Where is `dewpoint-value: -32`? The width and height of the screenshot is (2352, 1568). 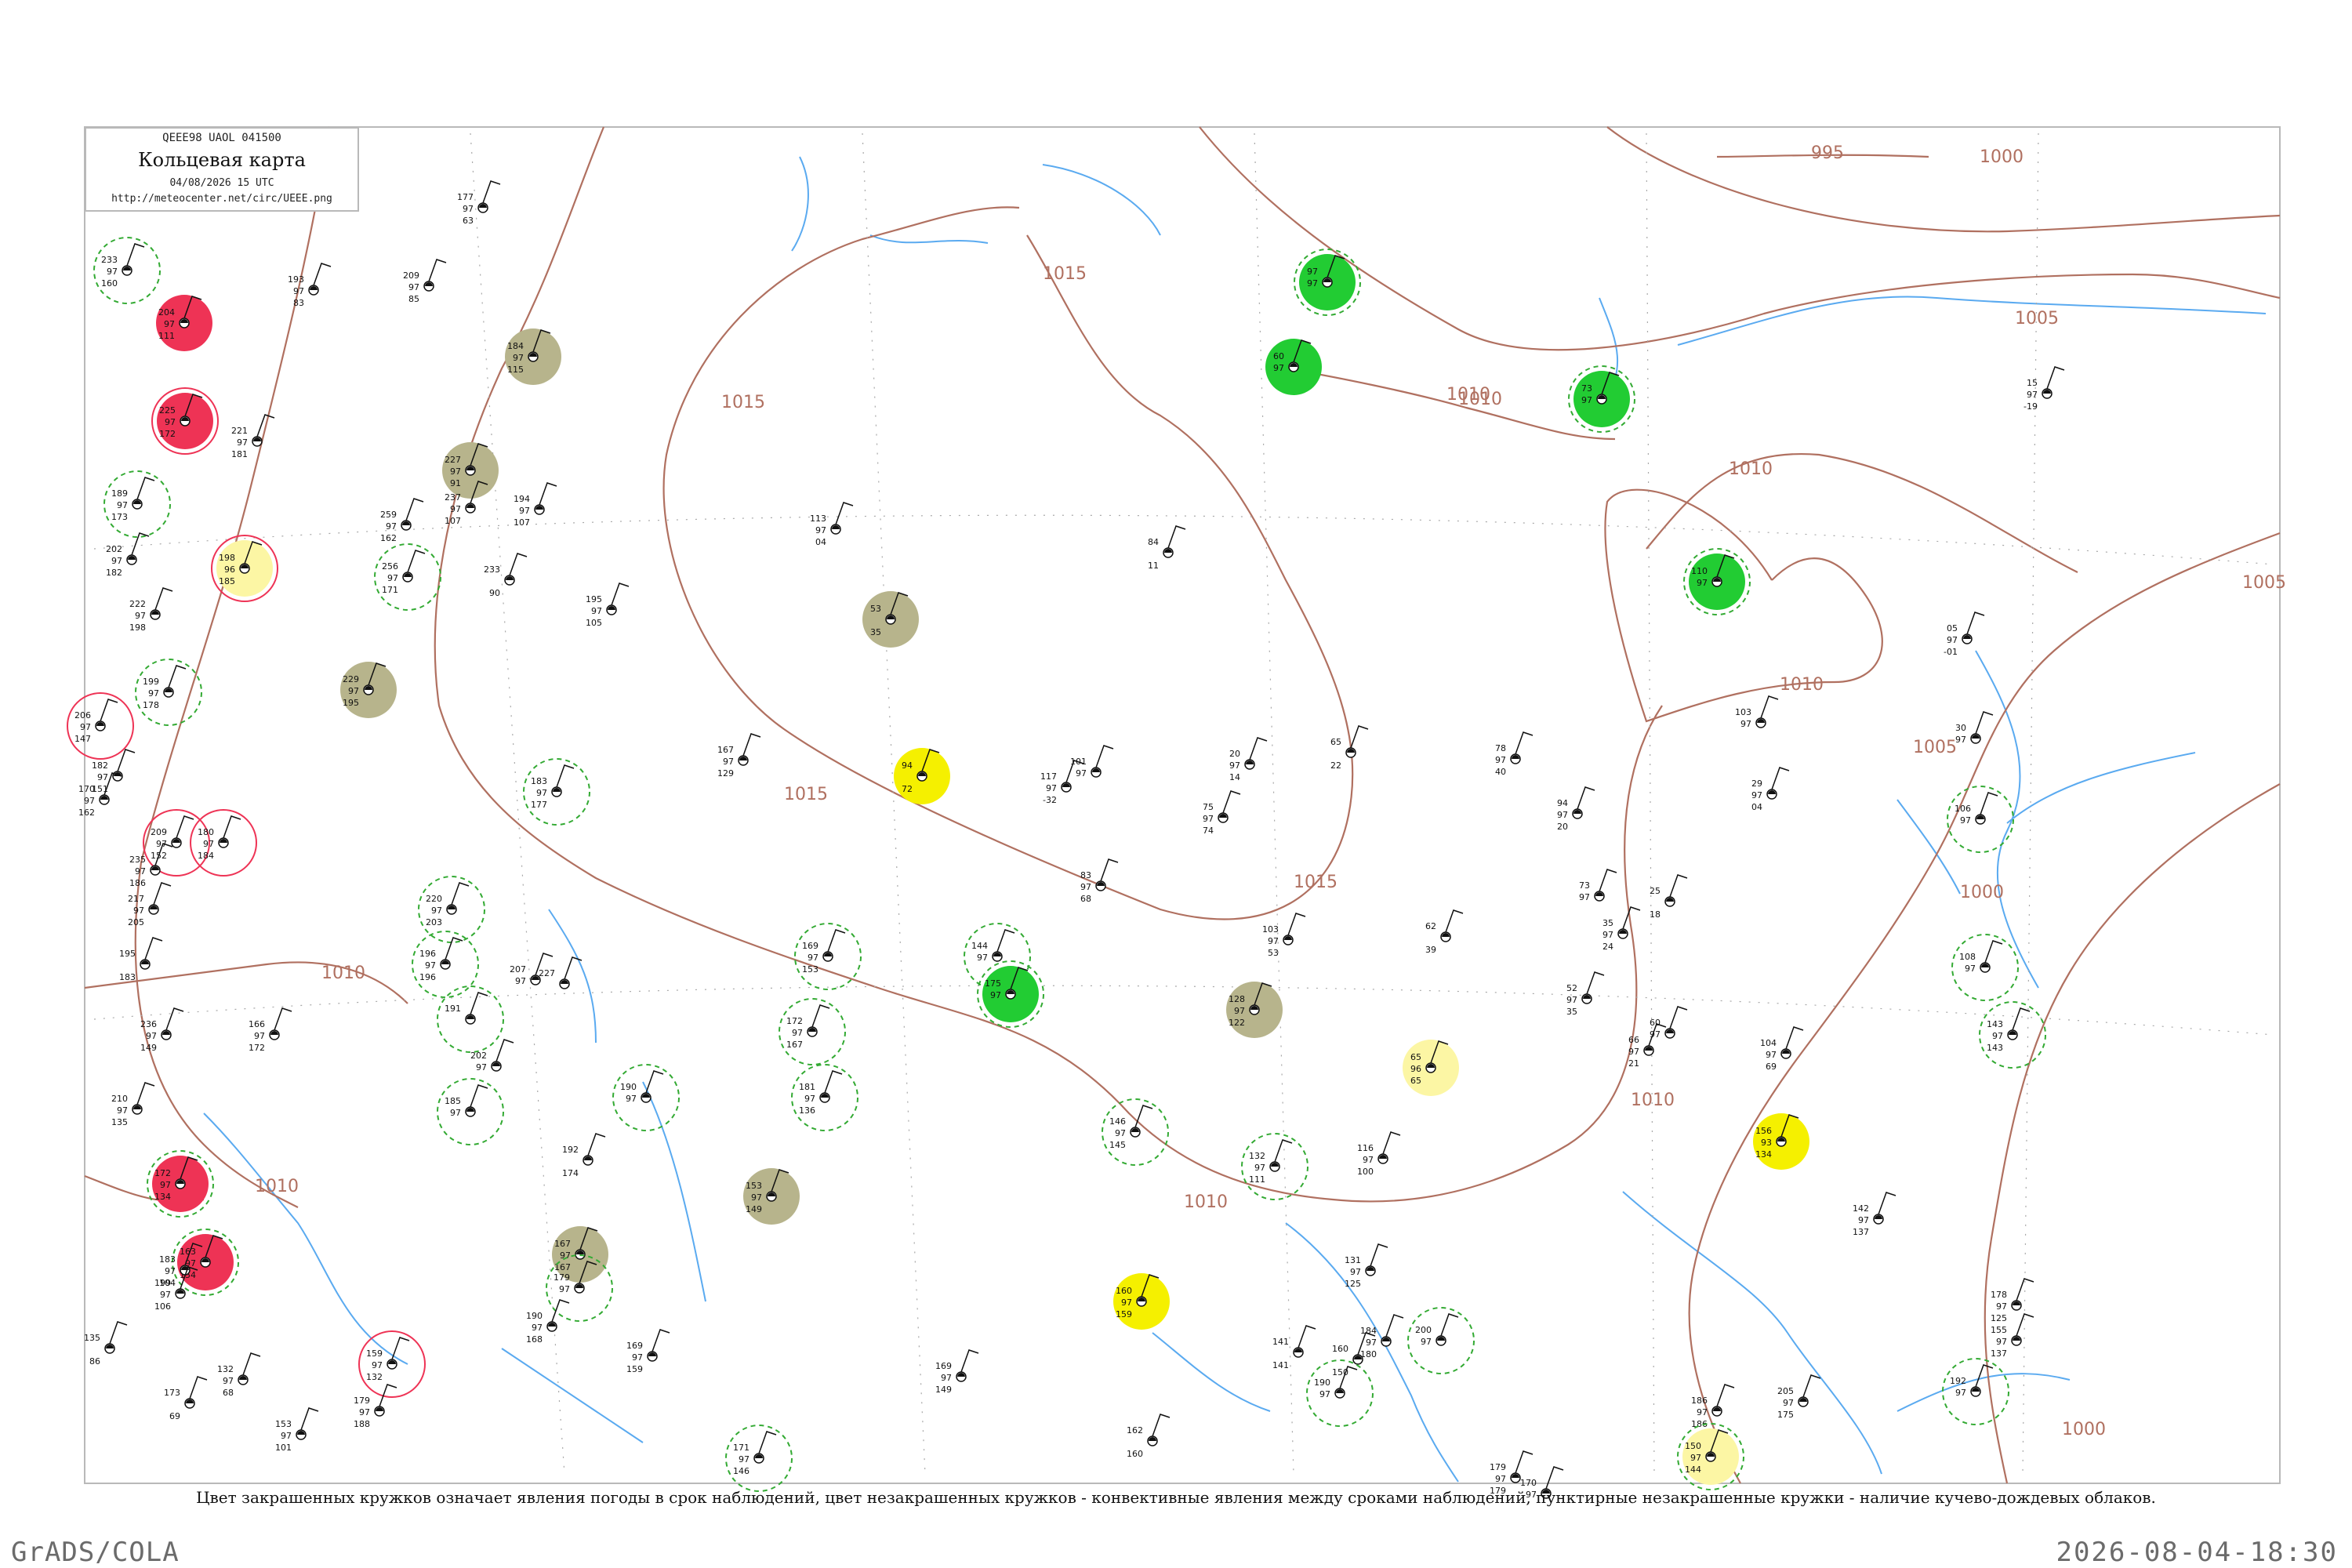
dewpoint-value: -32 is located at coordinates (1050, 800).